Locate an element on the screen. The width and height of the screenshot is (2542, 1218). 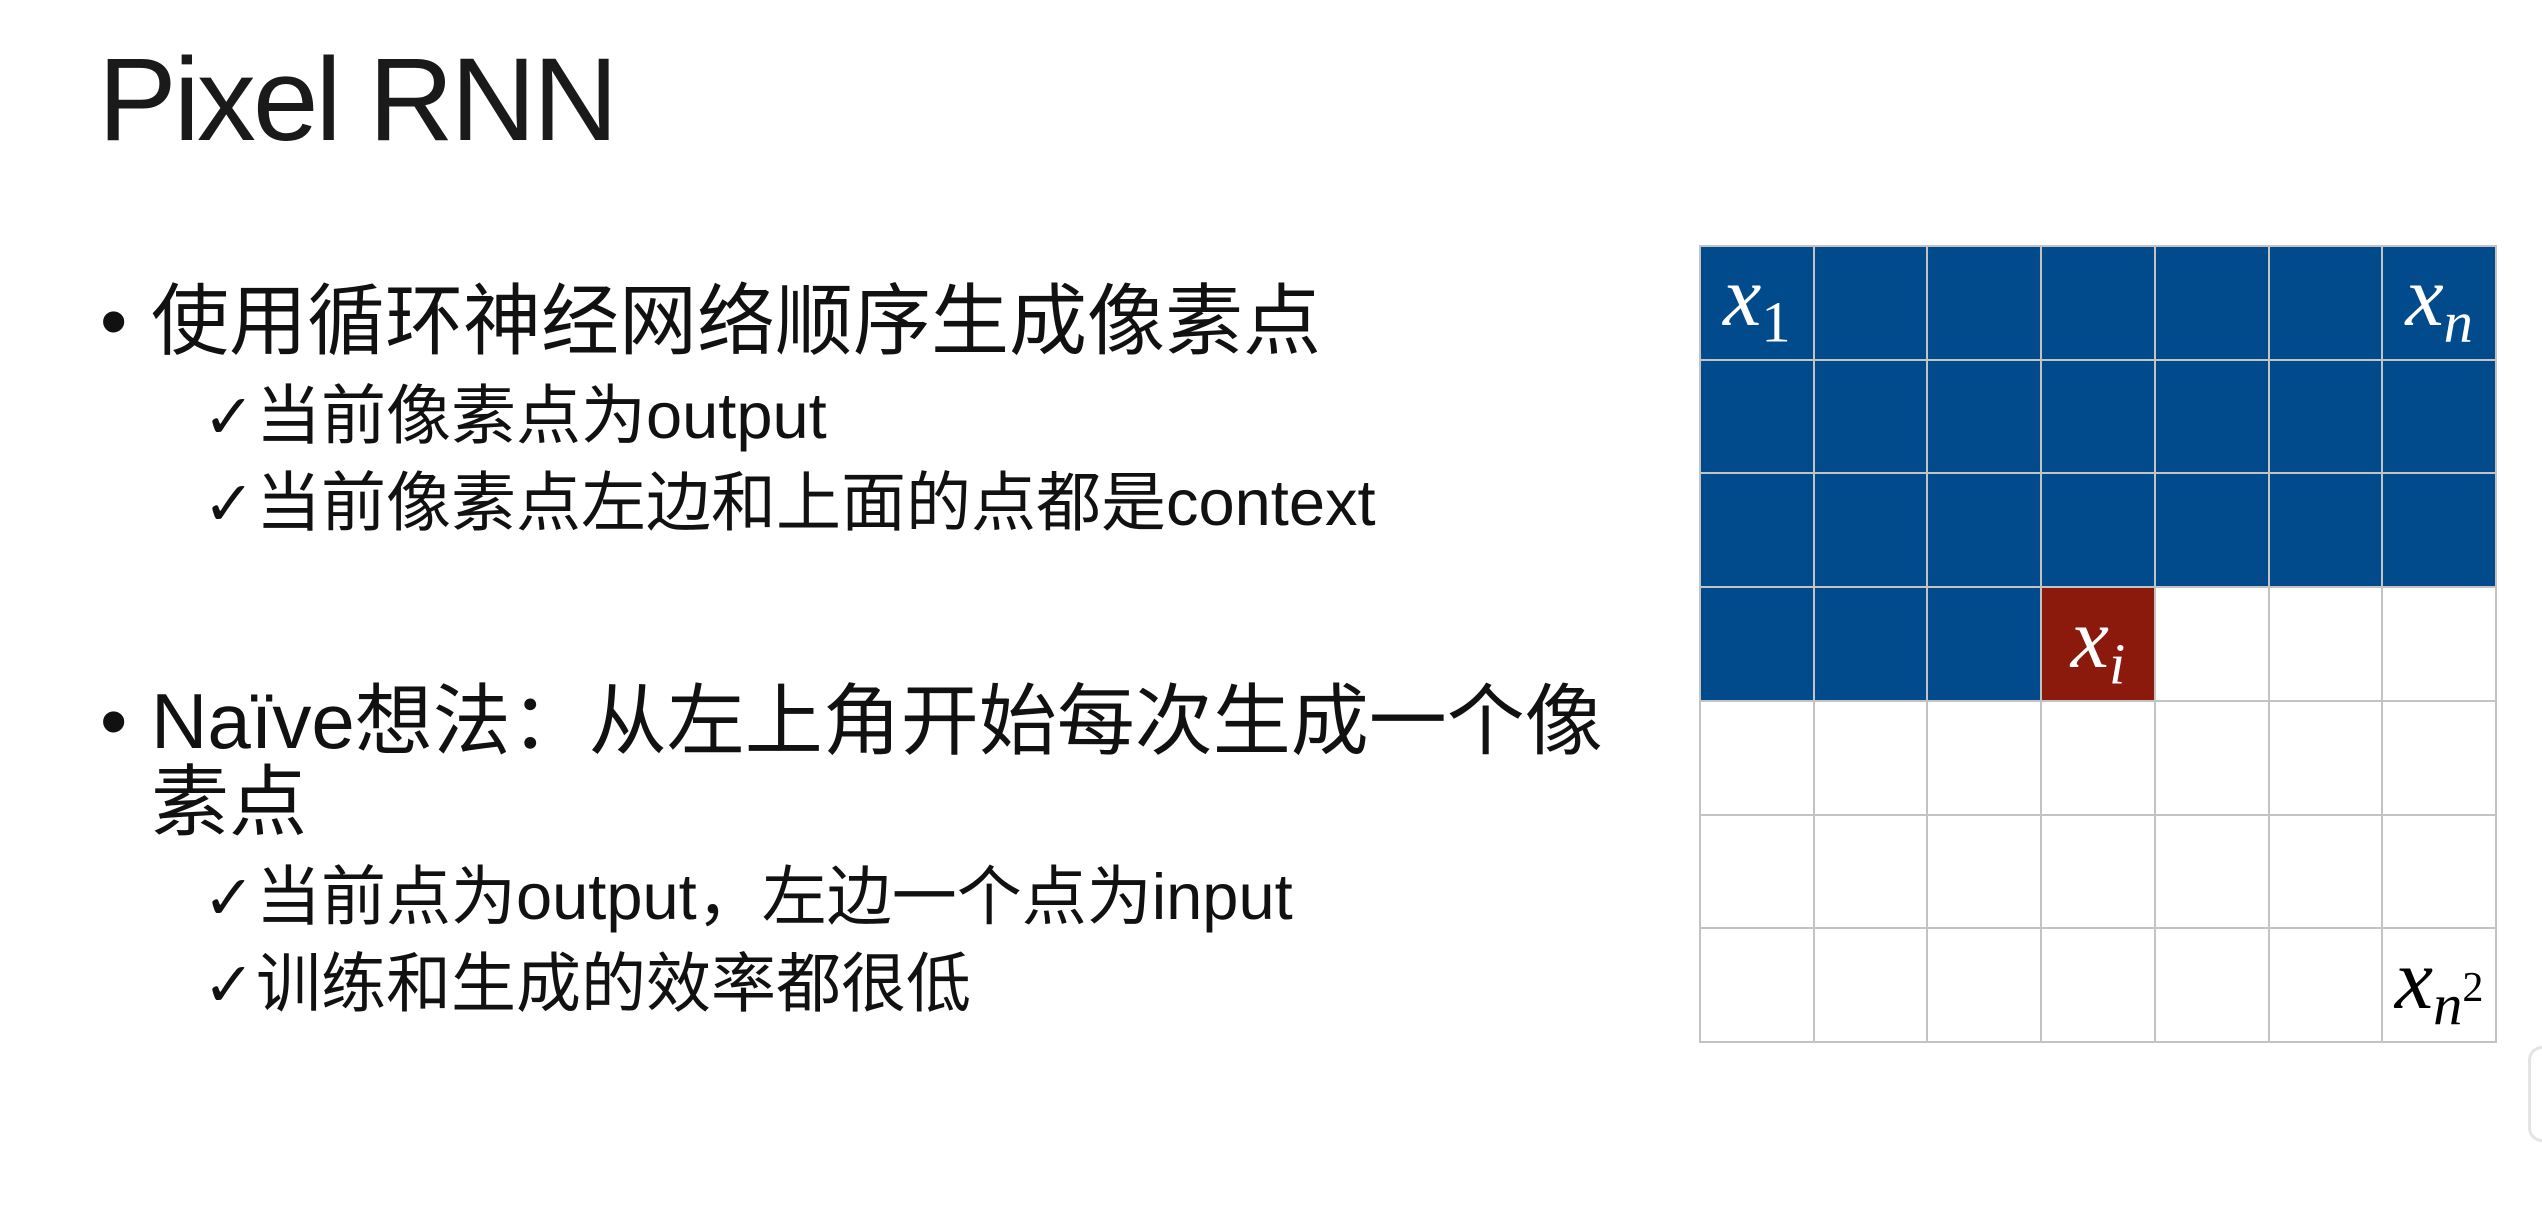
pixel-label: xn2 is located at coordinates (2439, 985).